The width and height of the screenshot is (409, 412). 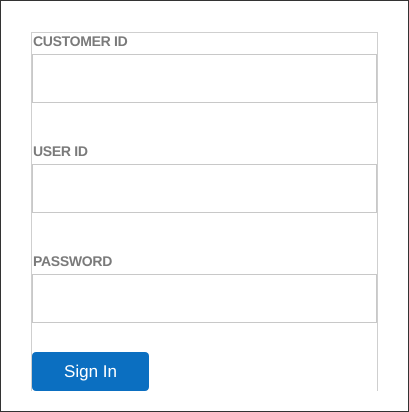 I want to click on field-label: USER ID, so click(x=60, y=151).